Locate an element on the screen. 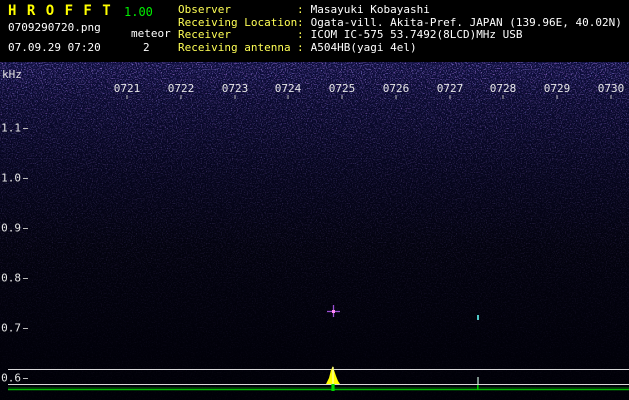  activity-spike-small is located at coordinates (478, 387).